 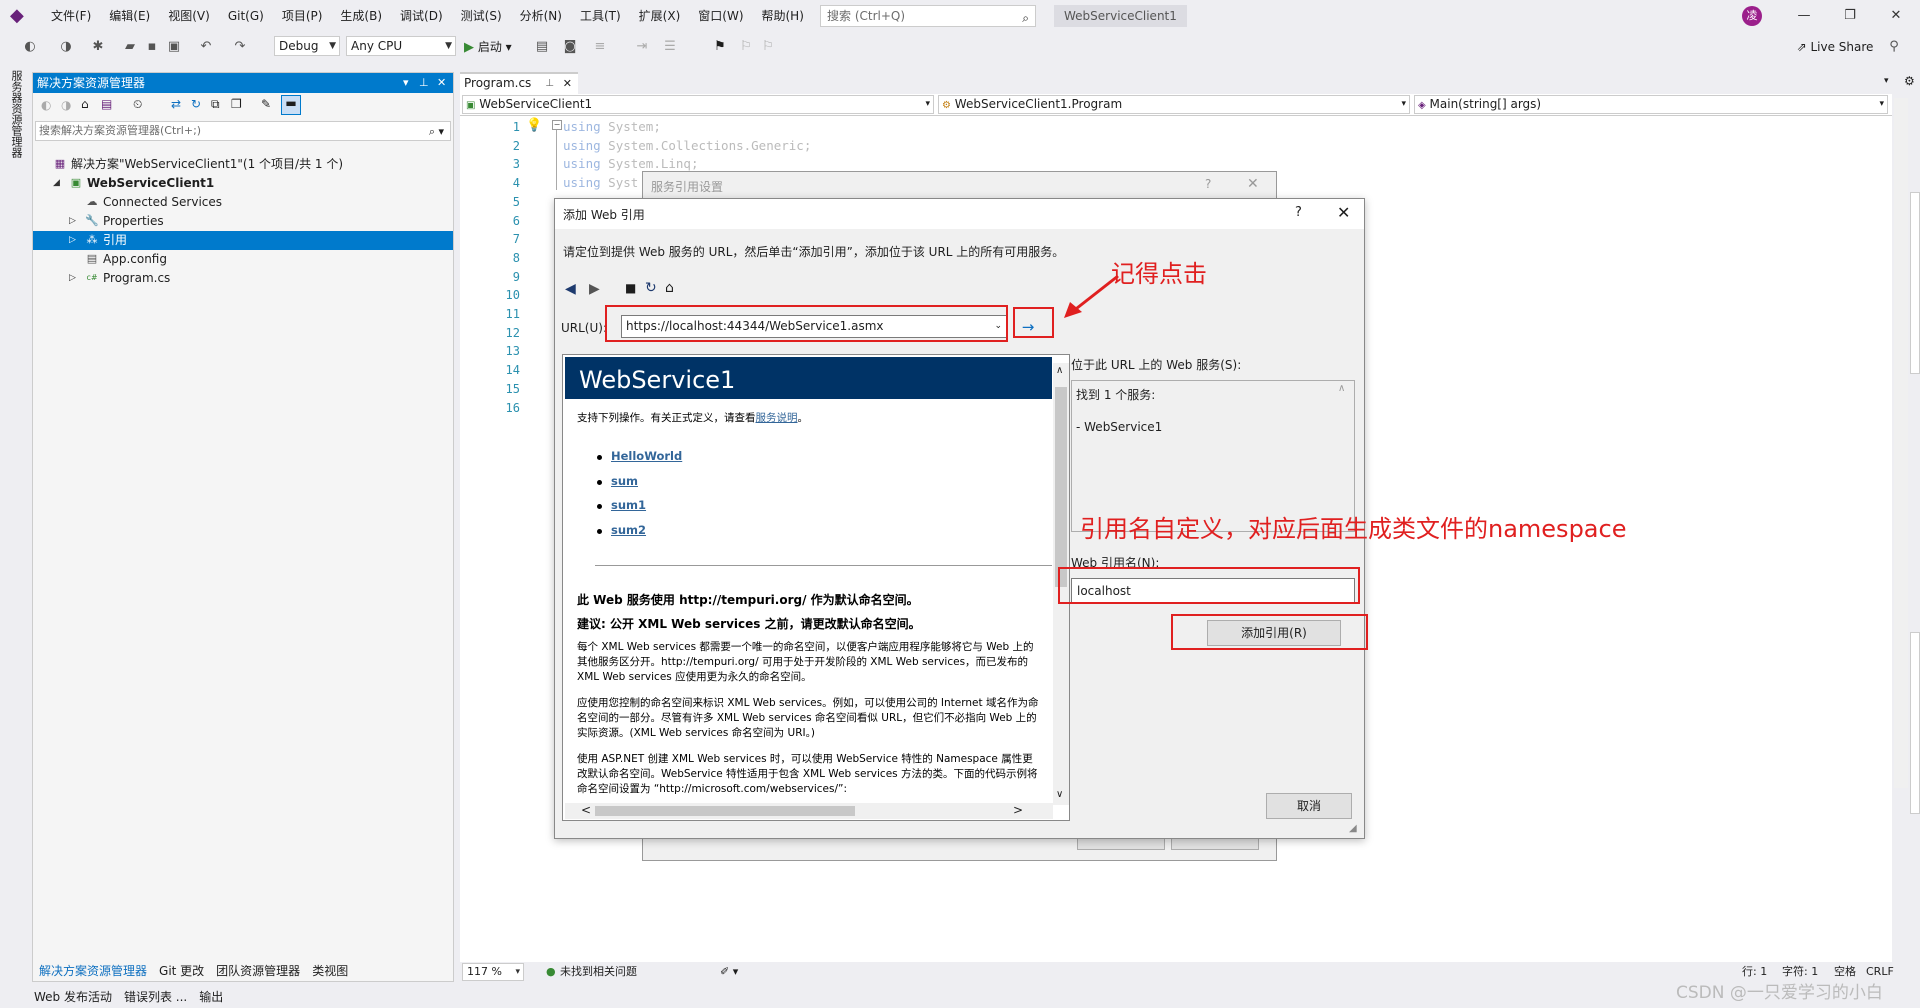 What do you see at coordinates (570, 47) in the screenshot?
I see `camera-icon: ◙` at bounding box center [570, 47].